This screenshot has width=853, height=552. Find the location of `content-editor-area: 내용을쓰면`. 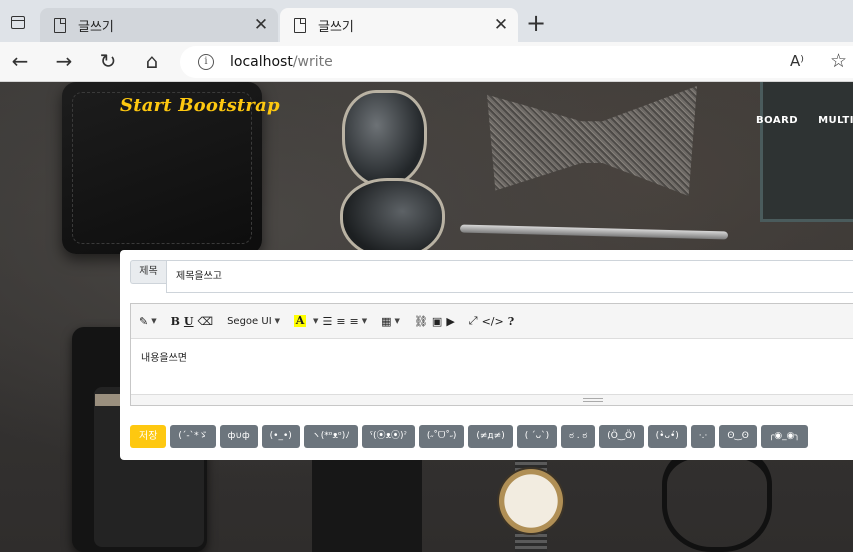

content-editor-area: 내용을쓰면 is located at coordinates (492, 366).